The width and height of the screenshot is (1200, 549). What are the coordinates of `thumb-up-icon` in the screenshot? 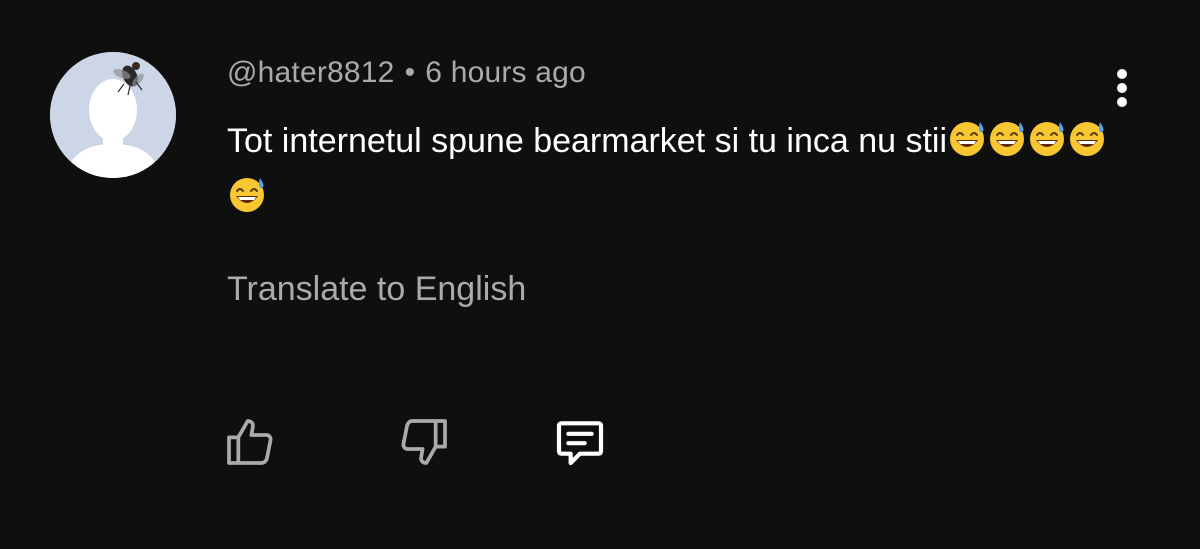 It's located at (250, 442).